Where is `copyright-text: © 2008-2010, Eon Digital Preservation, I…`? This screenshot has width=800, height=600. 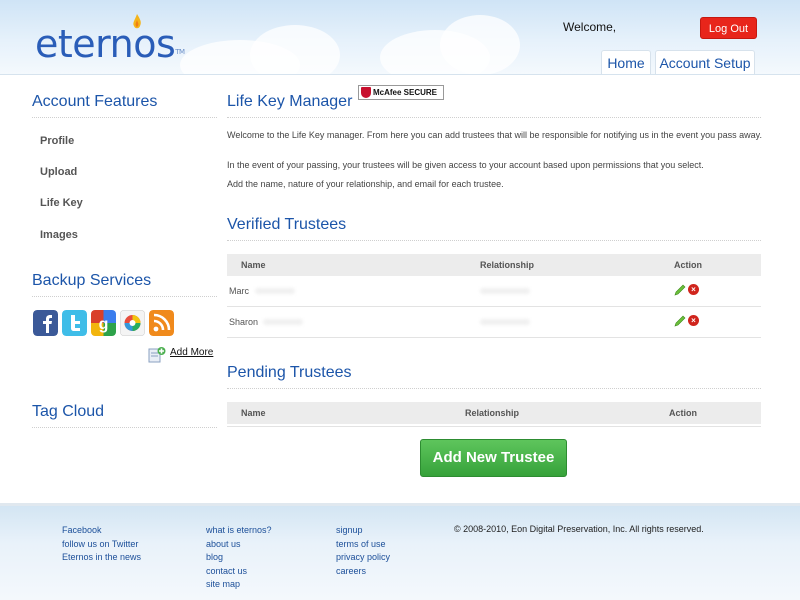 copyright-text: © 2008-2010, Eon Digital Preservation, I… is located at coordinates (579, 529).